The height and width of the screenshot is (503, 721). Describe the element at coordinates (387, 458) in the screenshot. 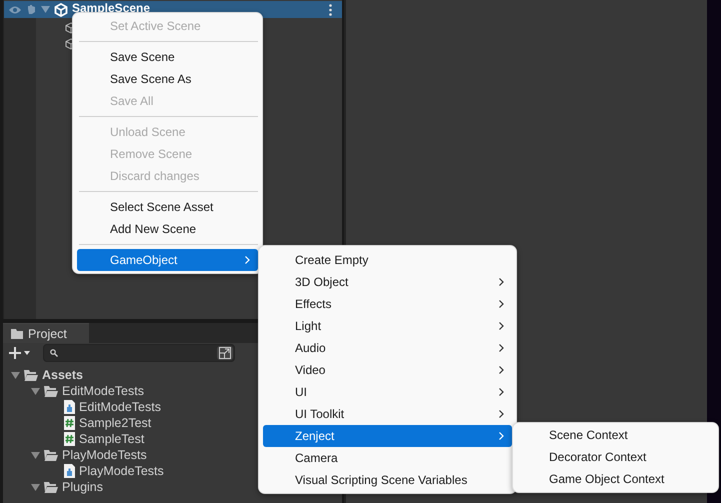

I see `menu-item: Camera` at that location.